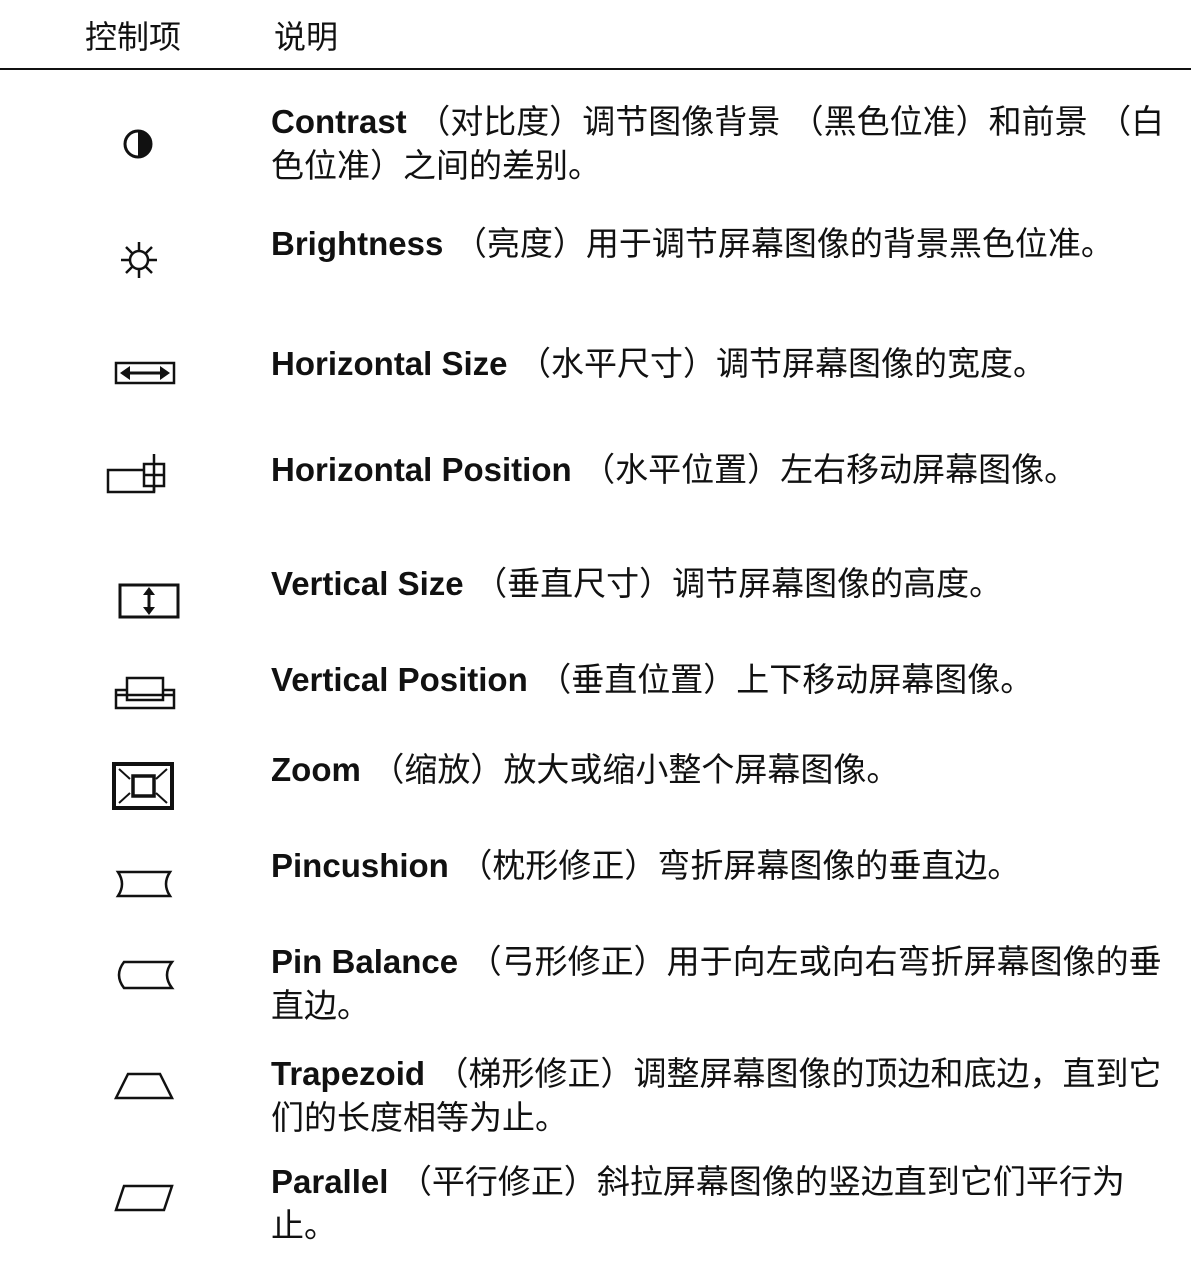  I want to click on item-term: Pin Balance, so click(365, 961).